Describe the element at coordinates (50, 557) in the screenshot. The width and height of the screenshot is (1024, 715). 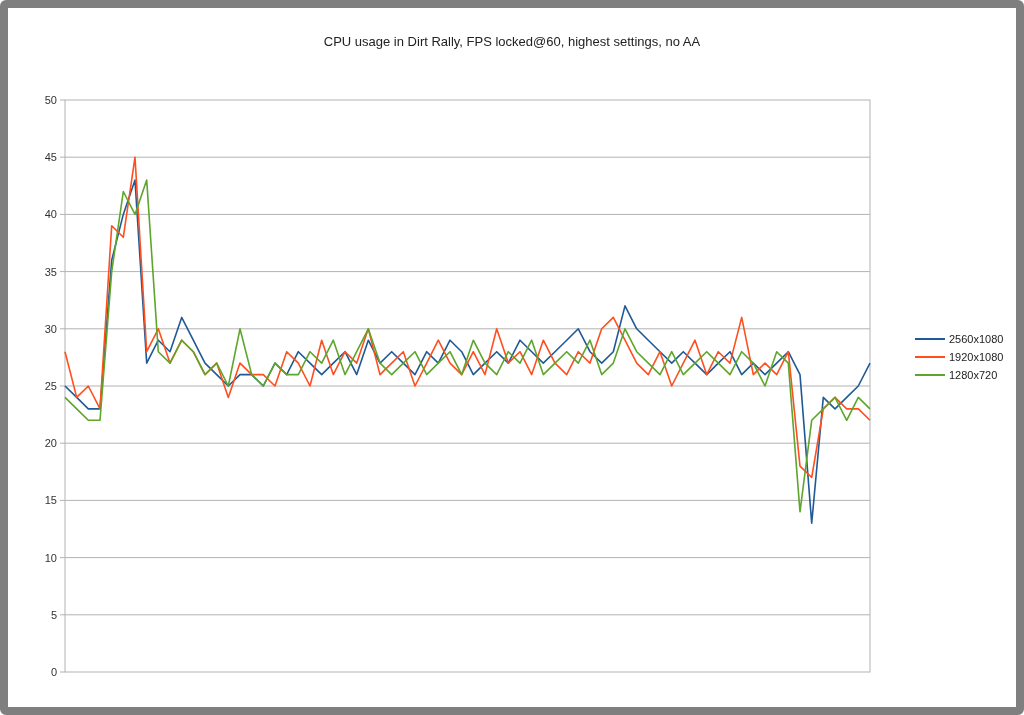
I see `y-tick-label: 10` at that location.